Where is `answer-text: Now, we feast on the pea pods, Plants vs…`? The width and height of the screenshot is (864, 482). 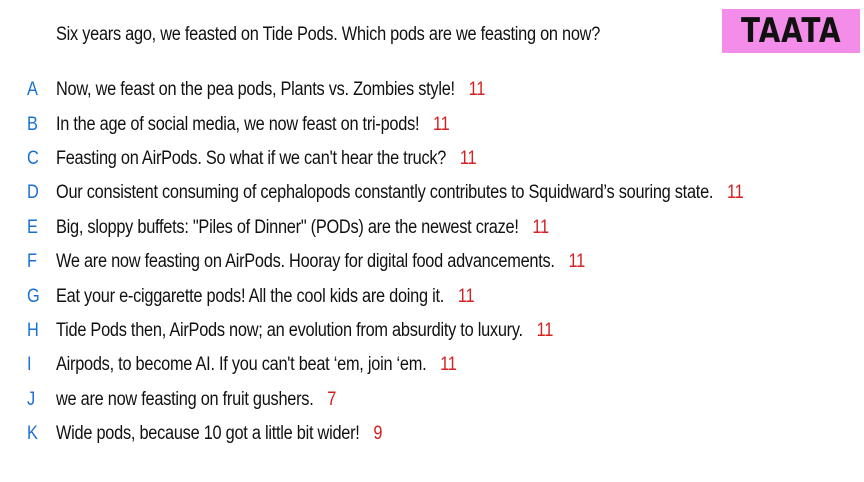 answer-text: Now, we feast on the pea pods, Plants vs… is located at coordinates (255, 90).